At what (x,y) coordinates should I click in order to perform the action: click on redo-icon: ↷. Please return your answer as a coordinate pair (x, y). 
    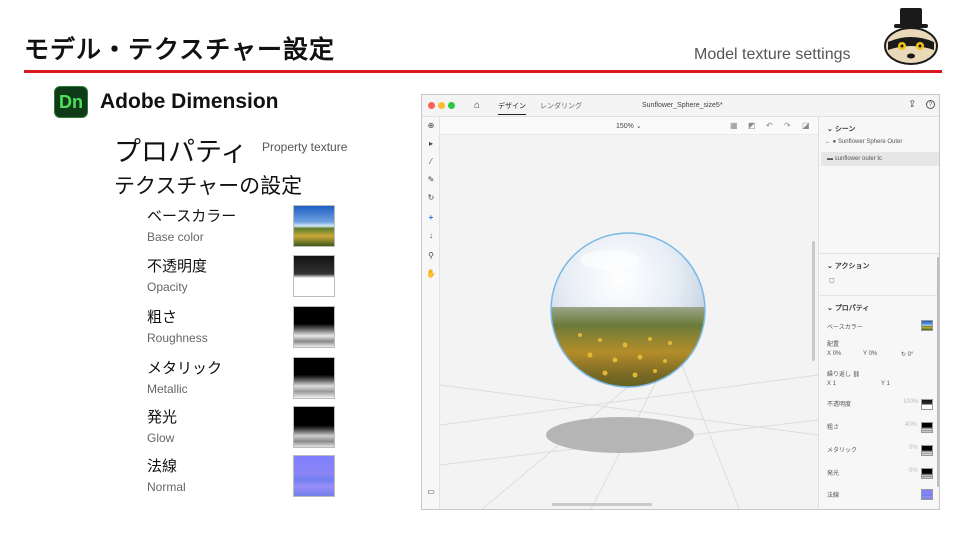
    Looking at the image, I should click on (787, 125).